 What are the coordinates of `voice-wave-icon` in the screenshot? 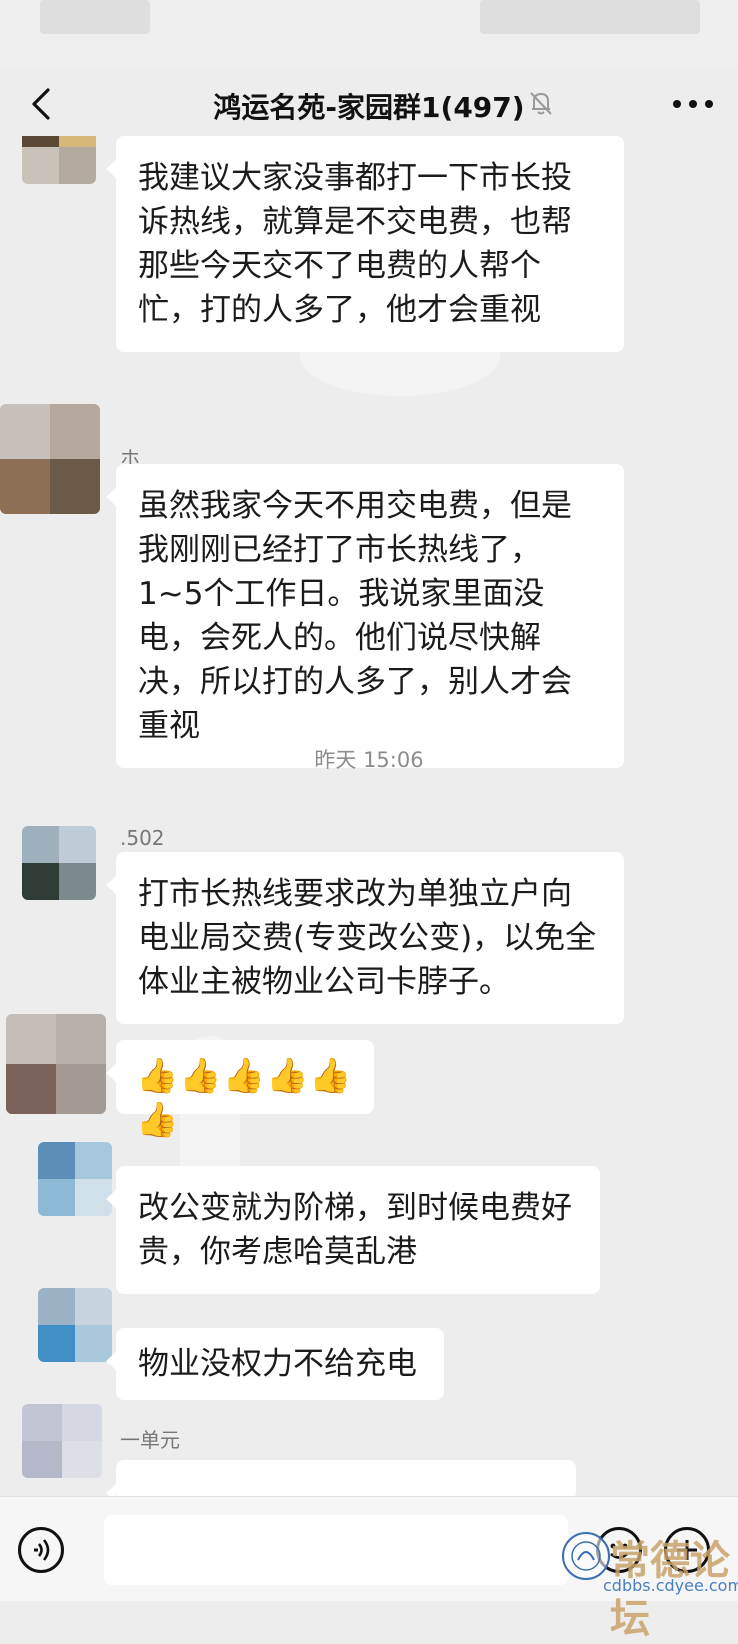 It's located at (41, 1550).